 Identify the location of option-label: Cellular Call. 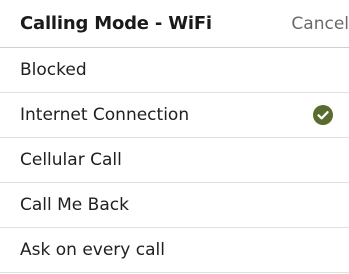
(71, 160).